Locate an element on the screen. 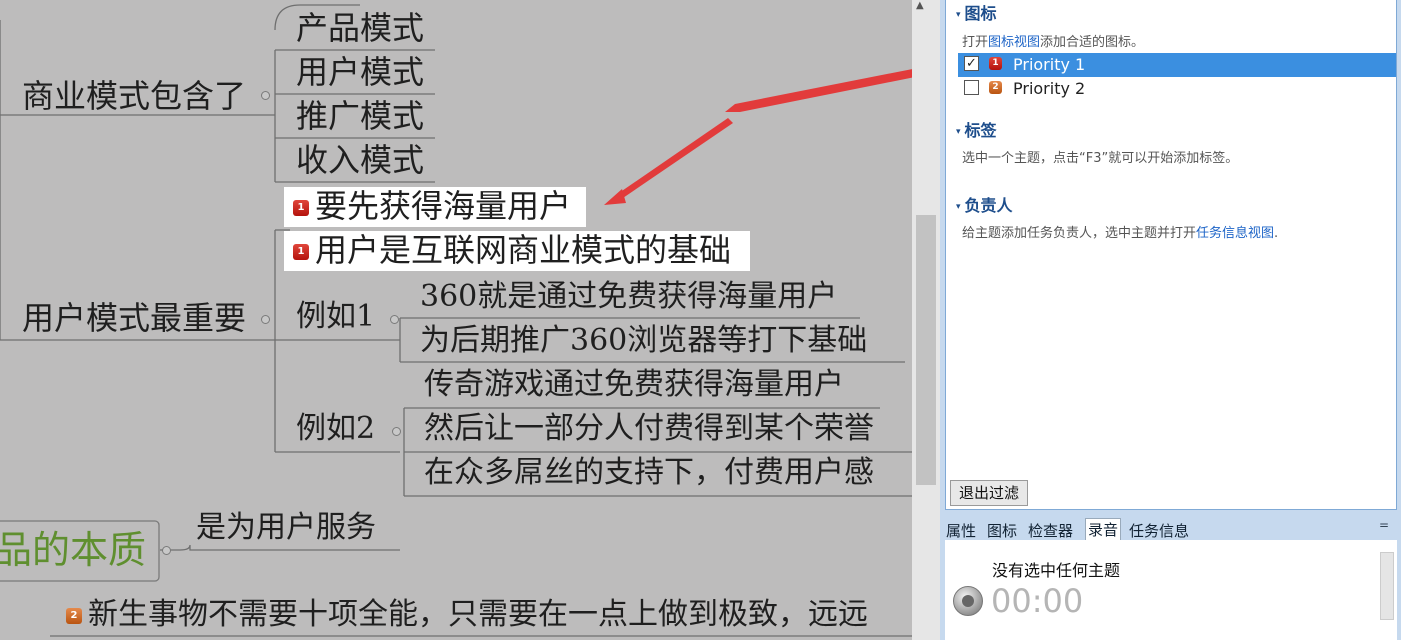  tags-section-header: ▾ 标签 is located at coordinates (976, 129).